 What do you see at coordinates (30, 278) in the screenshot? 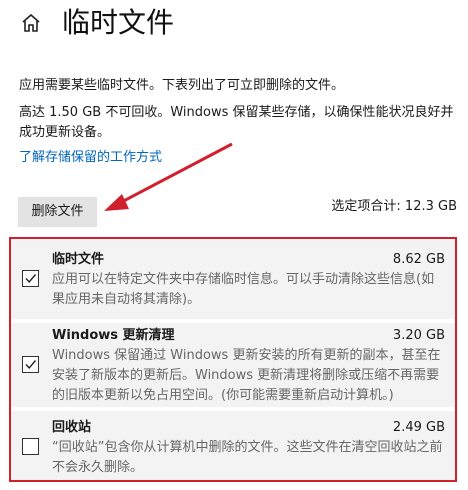
I see `checkbox-temp-files` at bounding box center [30, 278].